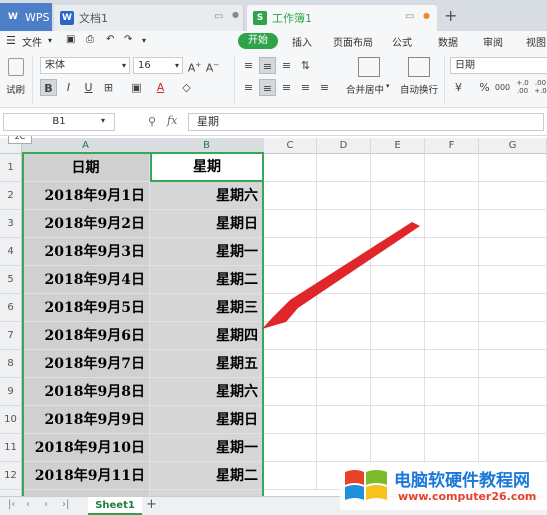 This screenshot has width=547, height=515. I want to click on last-sheet-icon: ›|, so click(65, 504).